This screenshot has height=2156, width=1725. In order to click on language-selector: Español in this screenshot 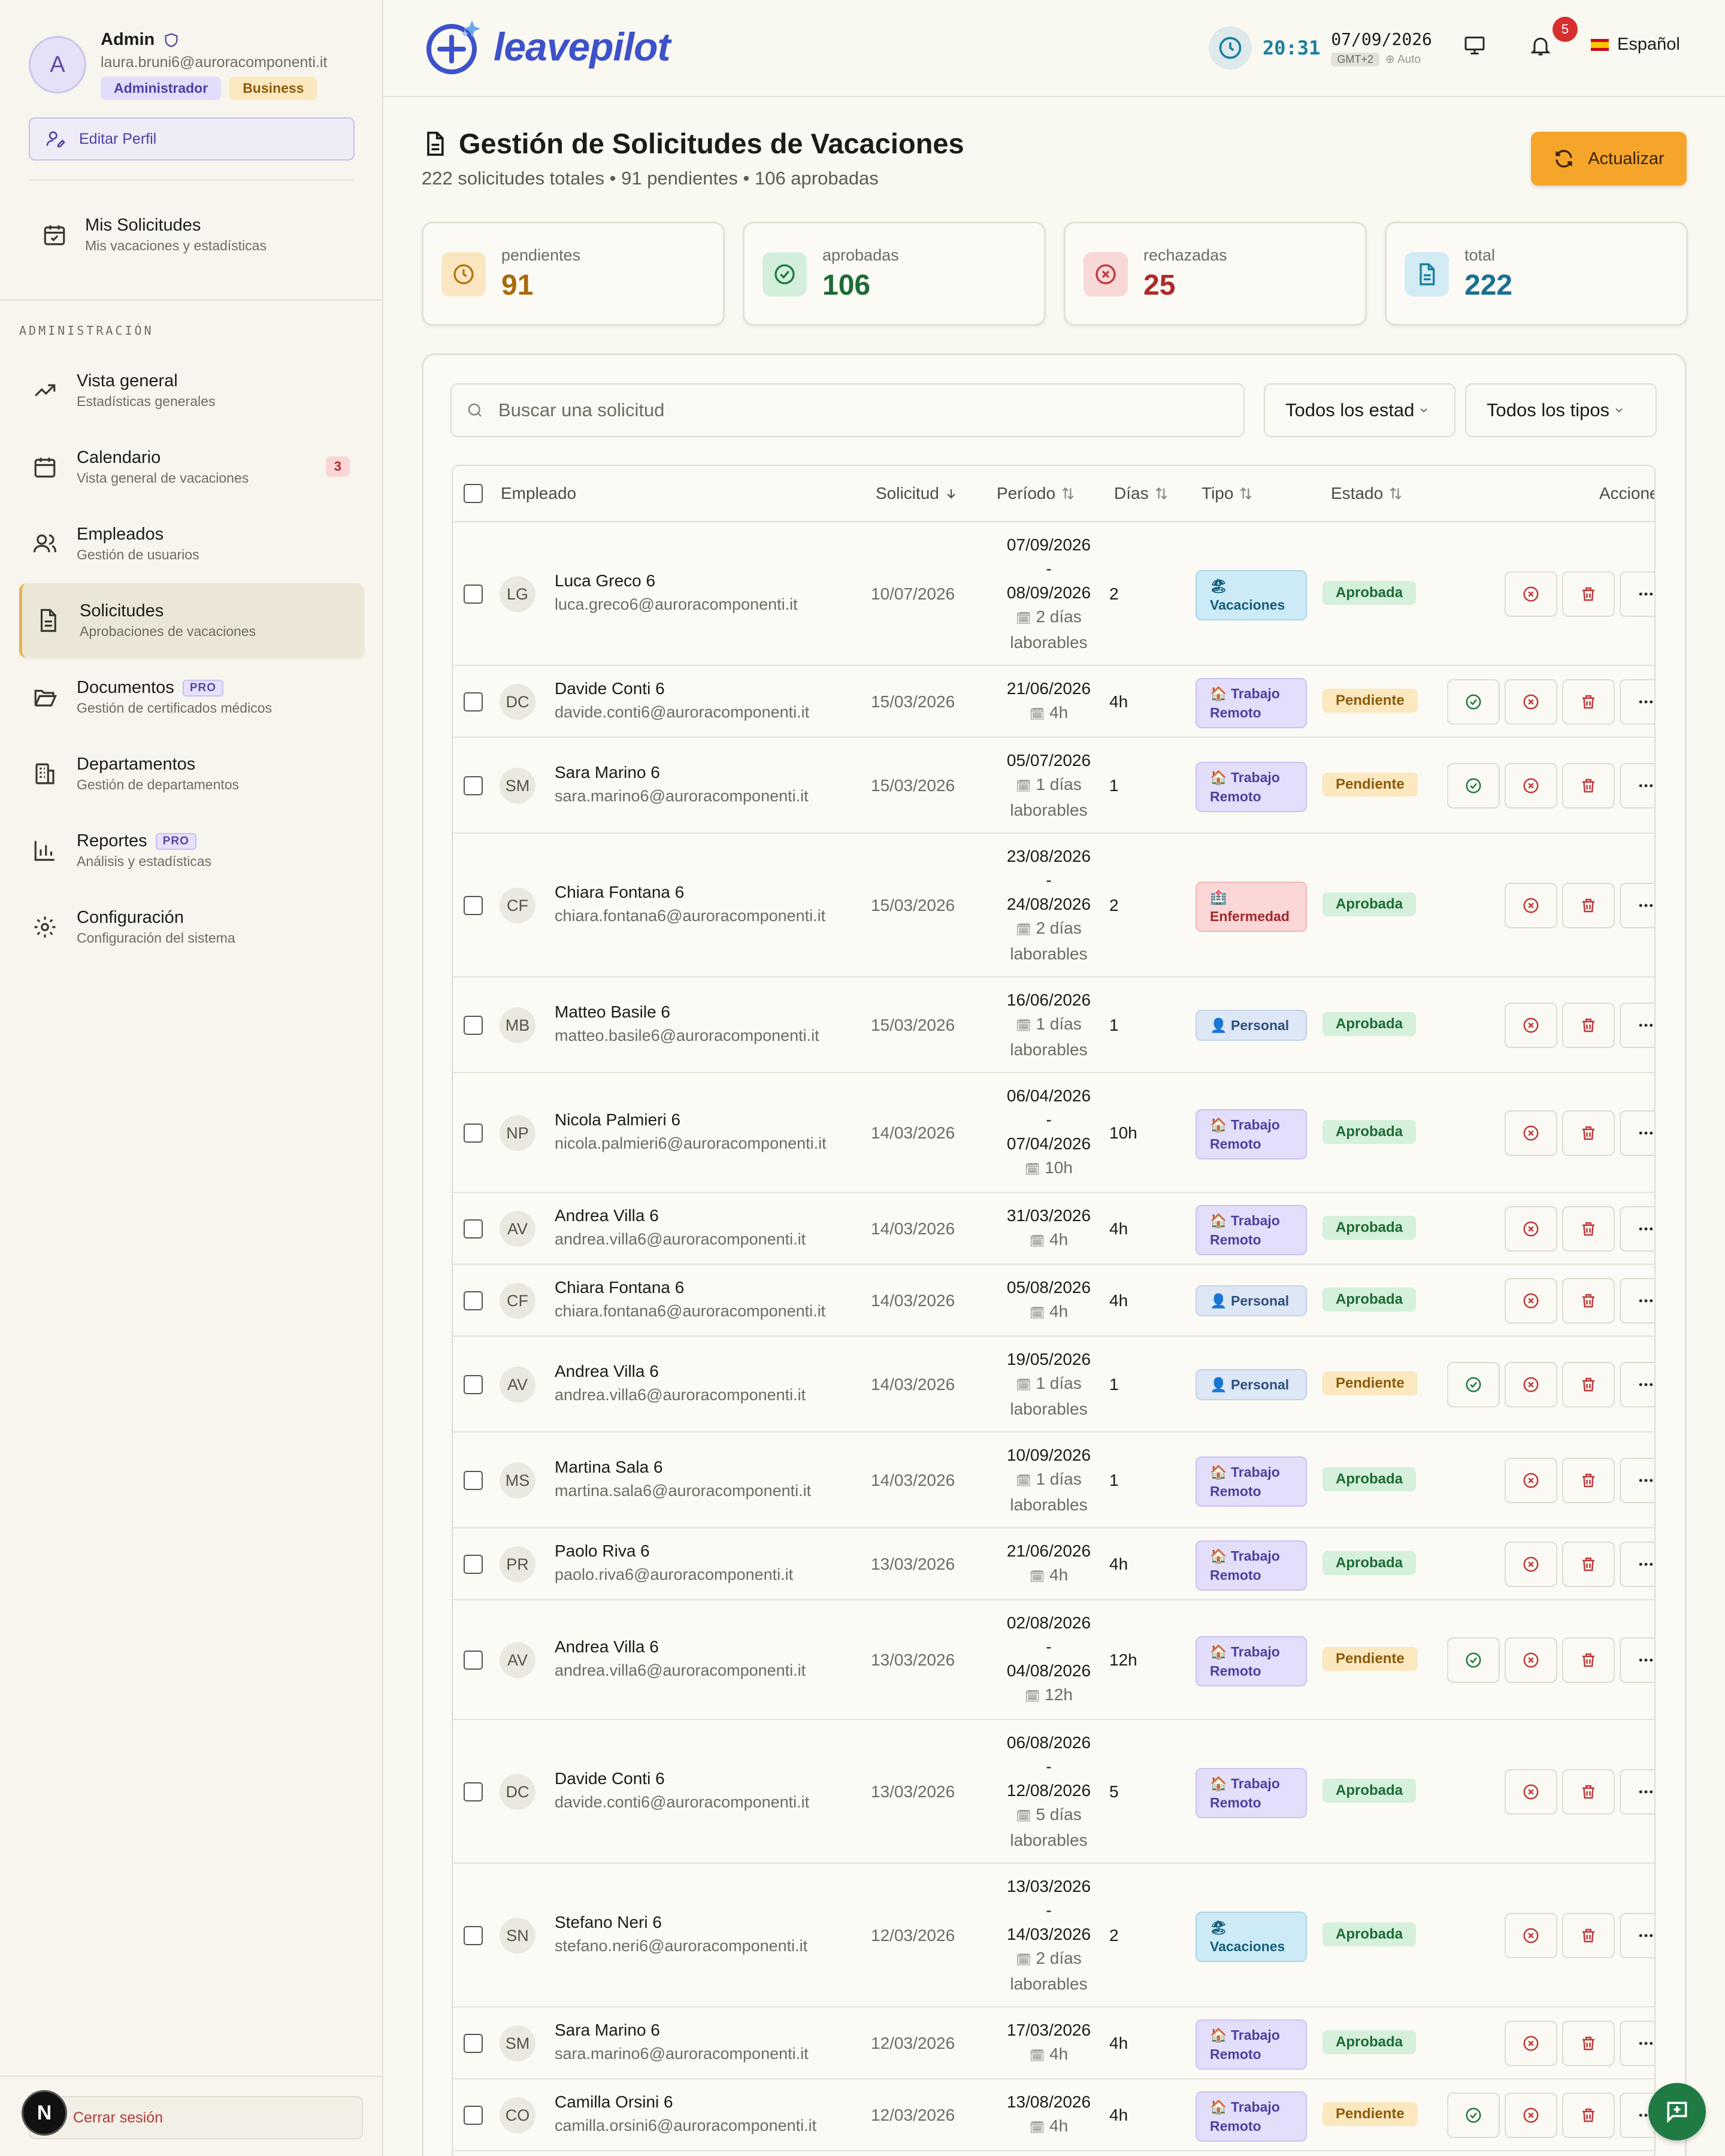, I will do `click(1635, 45)`.